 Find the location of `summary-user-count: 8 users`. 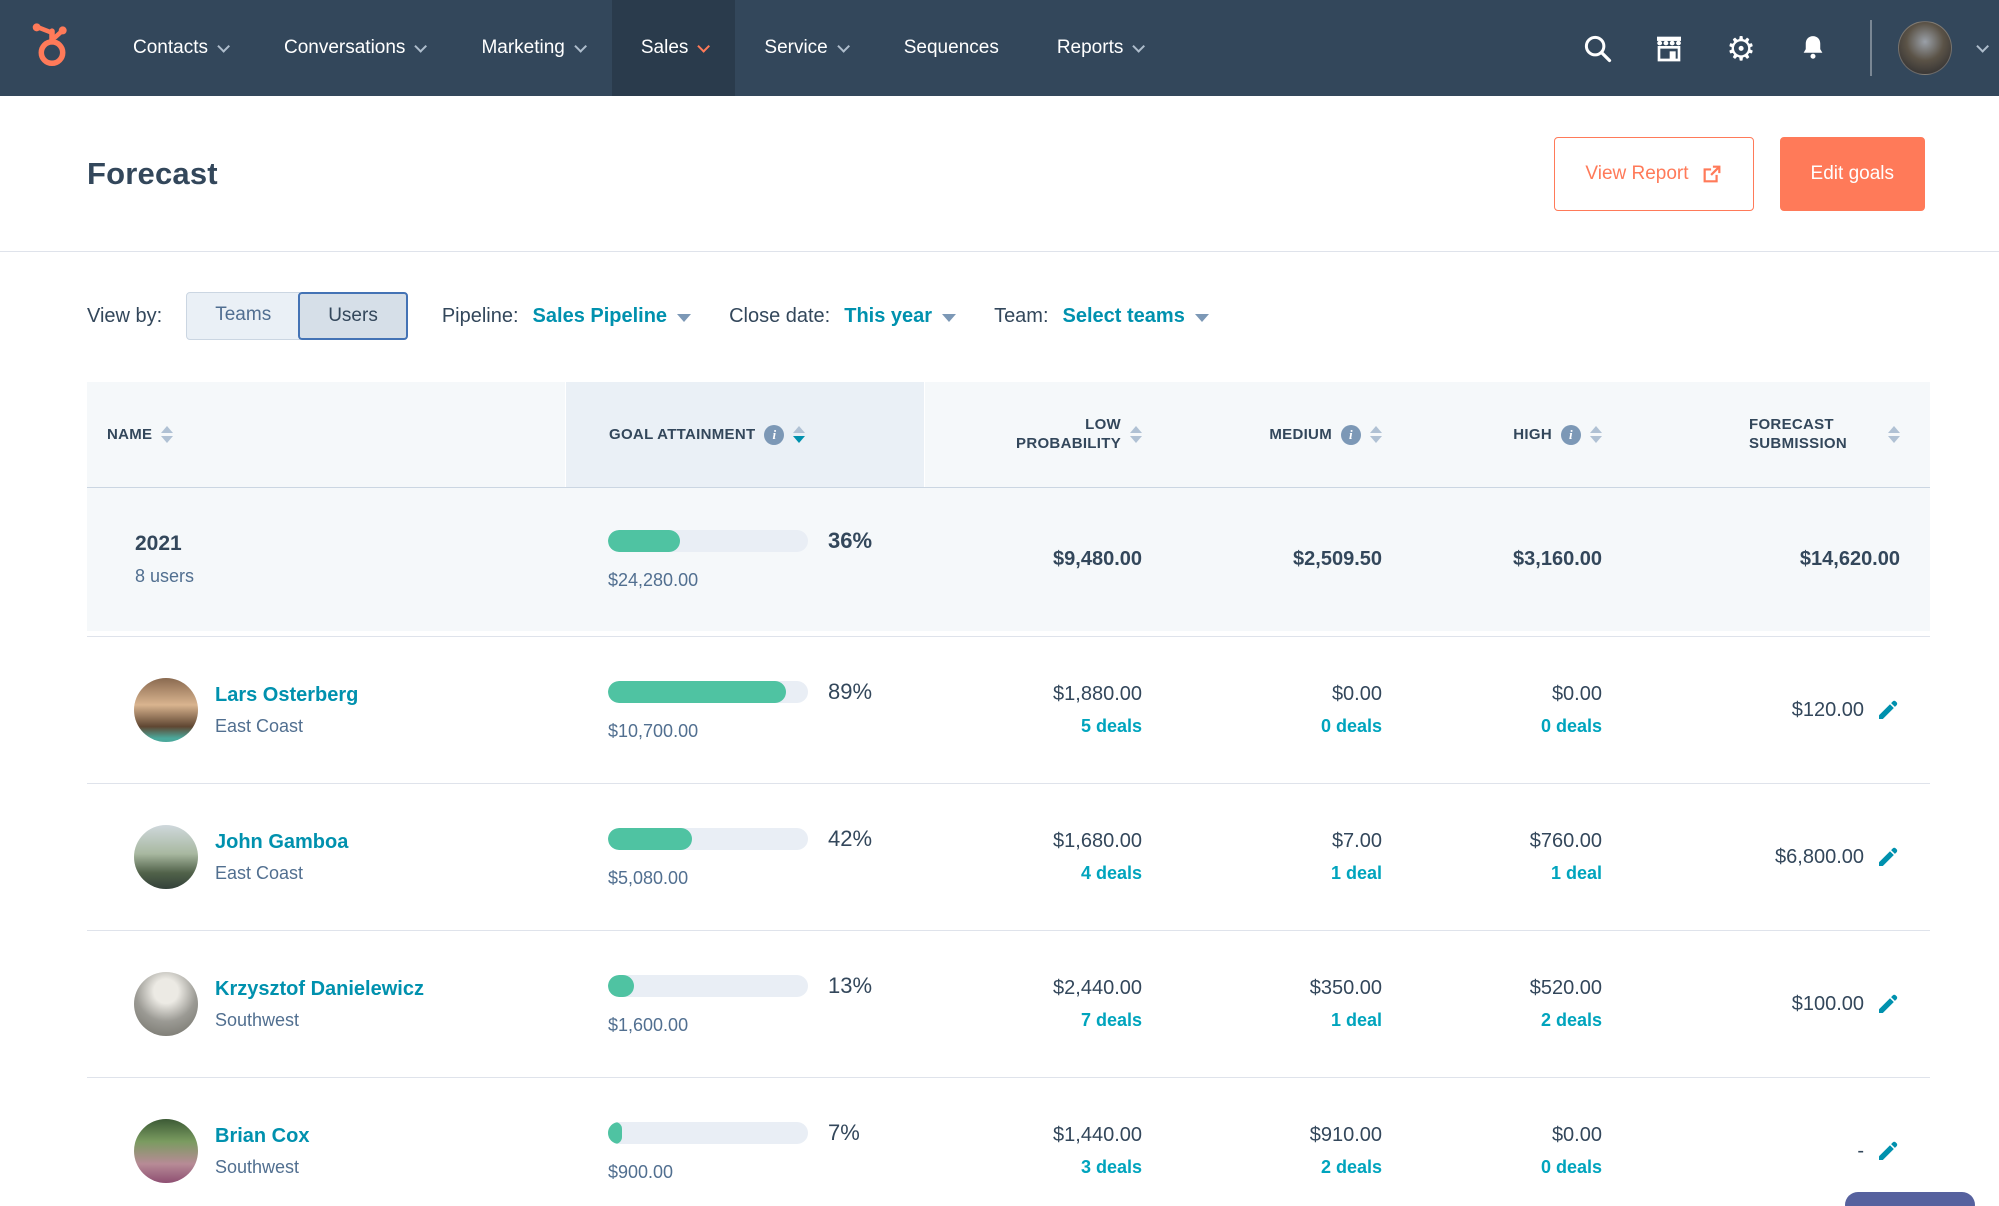

summary-user-count: 8 users is located at coordinates (165, 576).